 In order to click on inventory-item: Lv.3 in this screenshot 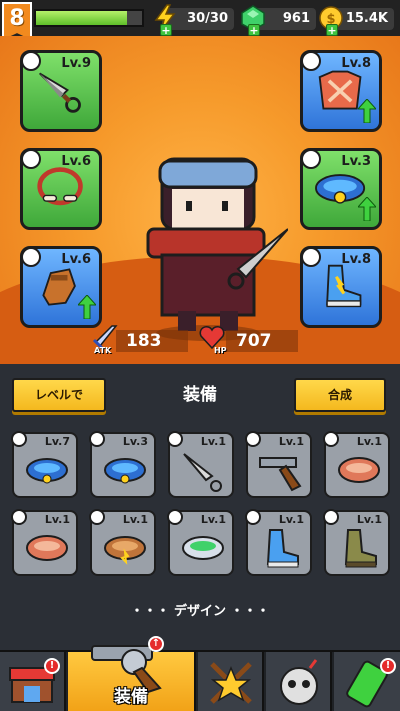, I will do `click(122, 464)`.